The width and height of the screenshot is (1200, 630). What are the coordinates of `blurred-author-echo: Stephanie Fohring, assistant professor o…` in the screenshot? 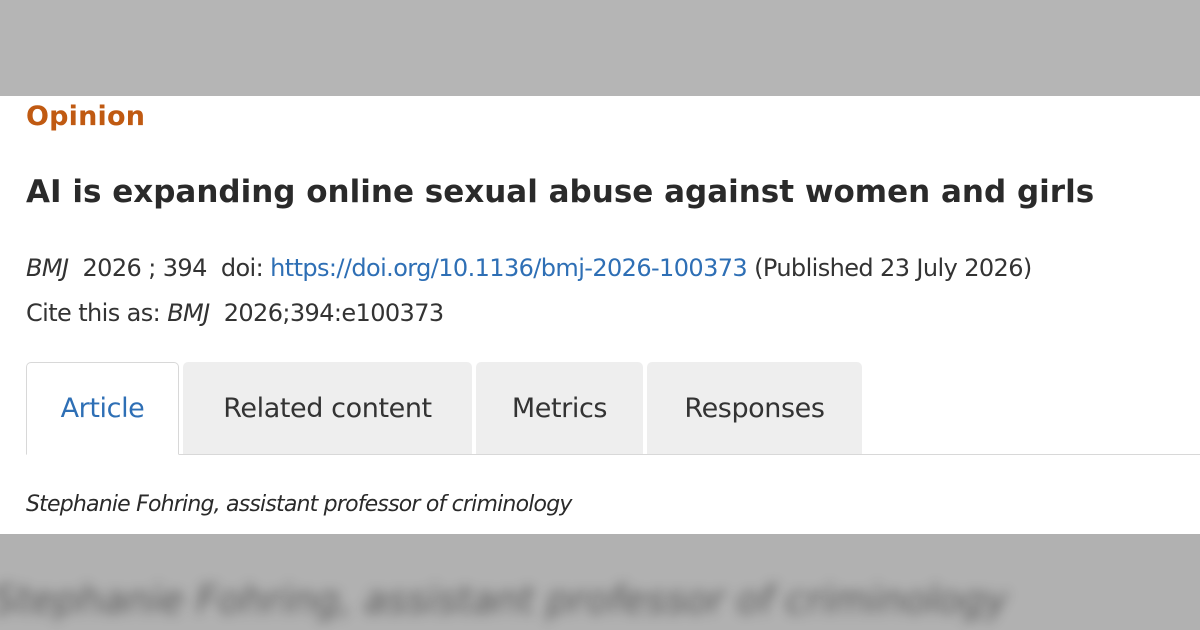 It's located at (504, 600).